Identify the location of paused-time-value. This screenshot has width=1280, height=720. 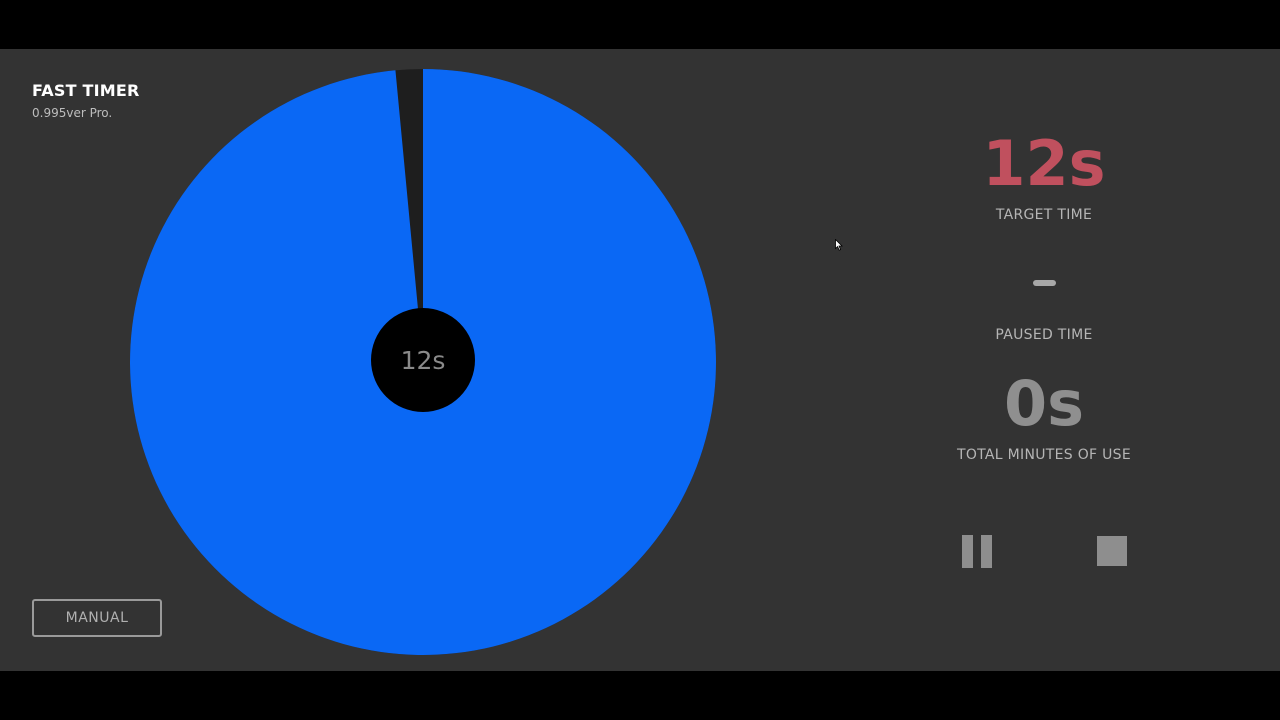
(1044, 283).